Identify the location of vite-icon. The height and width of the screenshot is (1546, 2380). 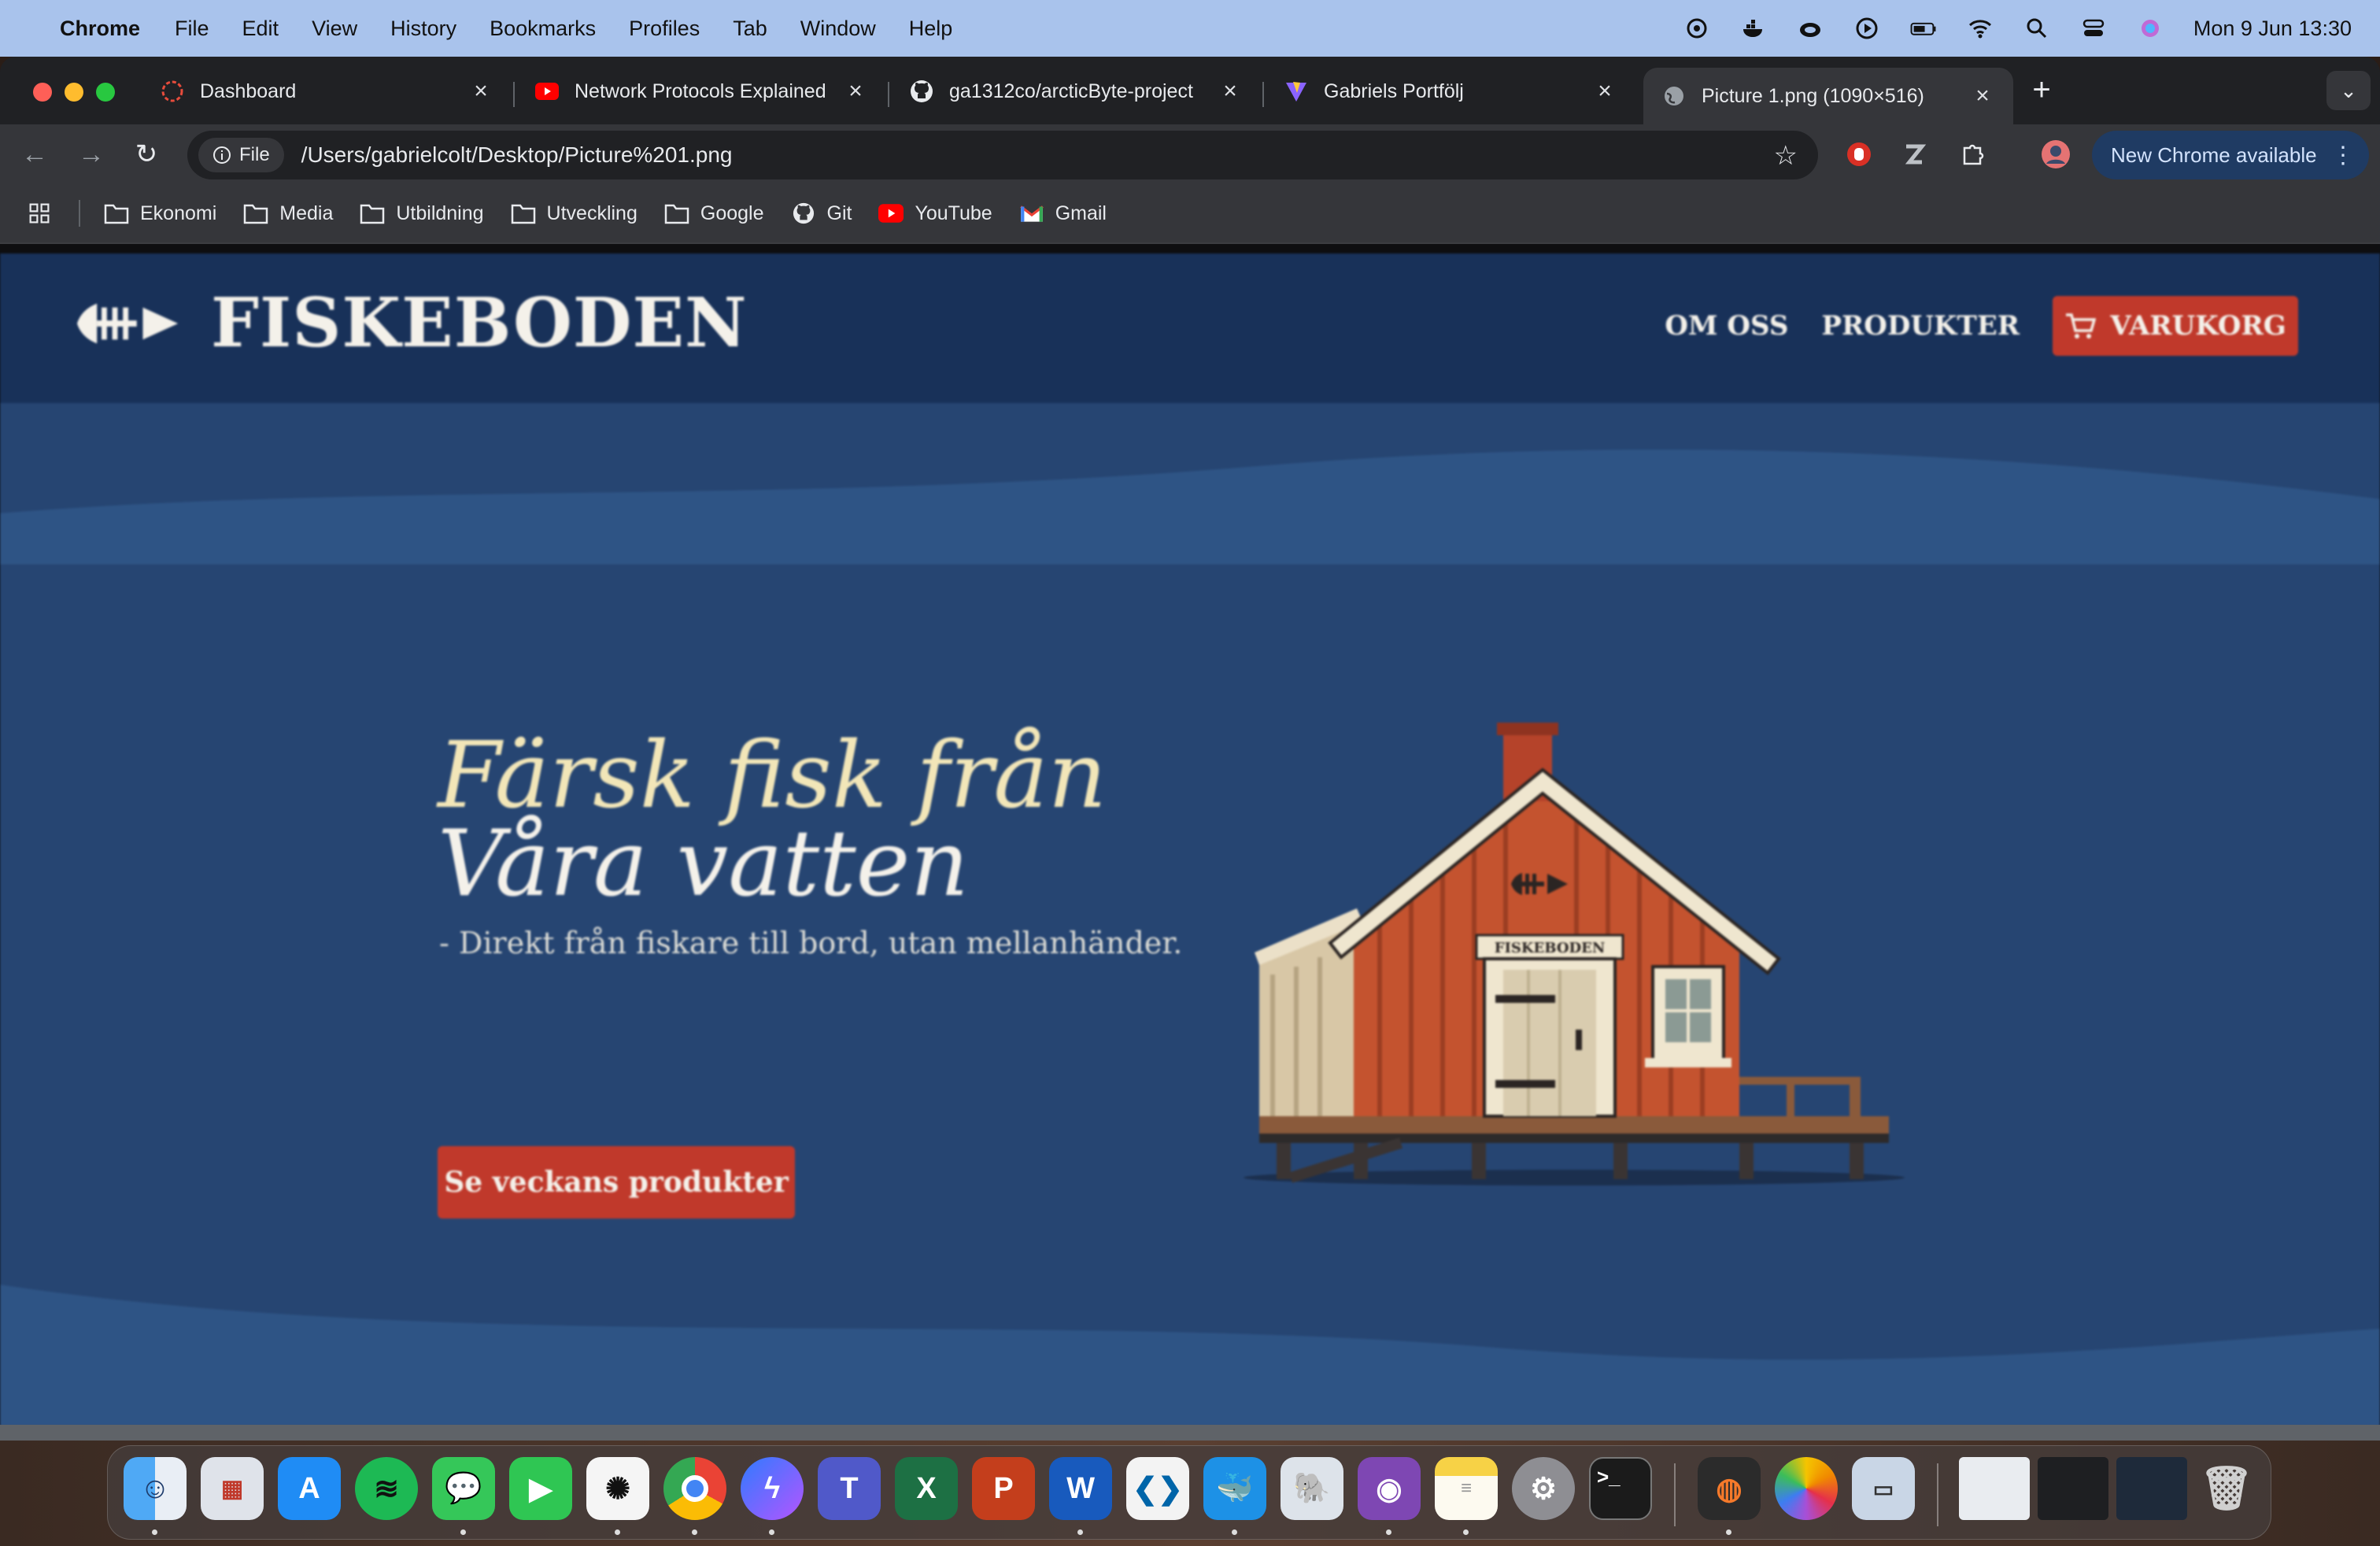
(1296, 91).